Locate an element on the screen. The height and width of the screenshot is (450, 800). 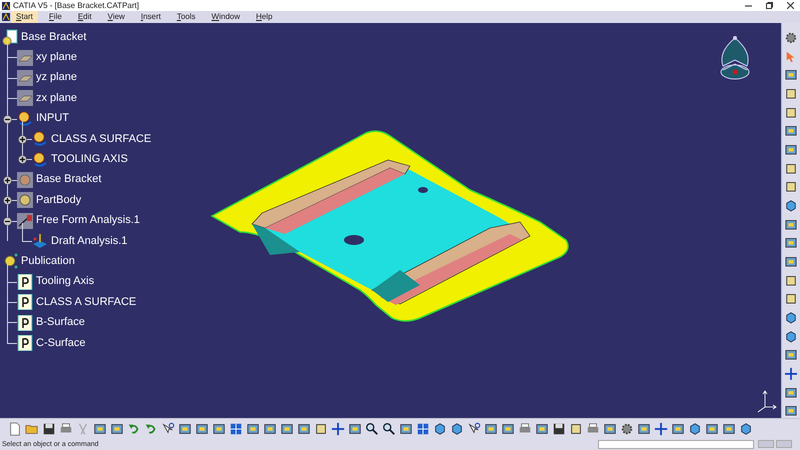
tree-item: yz plane is located at coordinates (56, 78).